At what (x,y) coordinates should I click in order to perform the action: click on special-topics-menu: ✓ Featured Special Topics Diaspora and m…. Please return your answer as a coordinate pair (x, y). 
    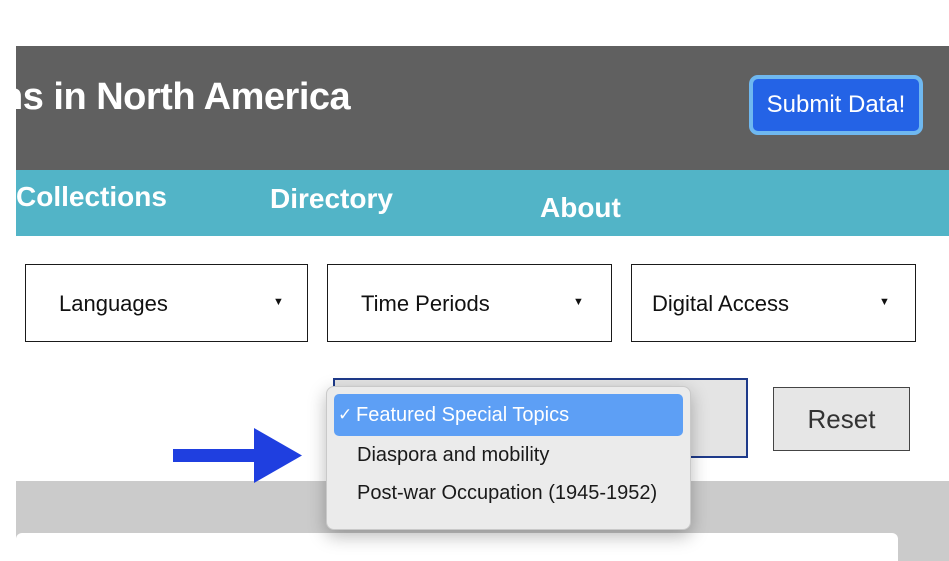
    Looking at the image, I should click on (508, 458).